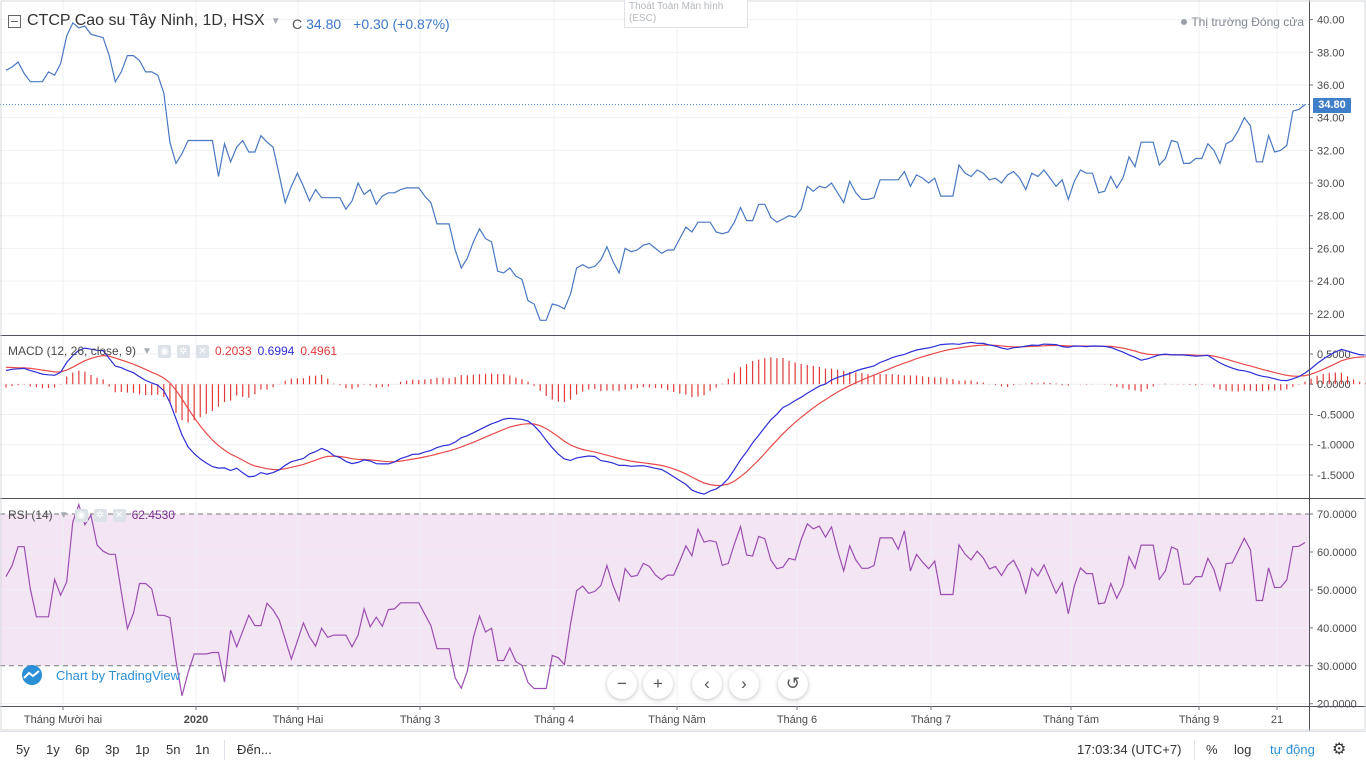 The image size is (1366, 769). What do you see at coordinates (1335, 446) in the screenshot?
I see `macd-axis-tick: -1.0000` at bounding box center [1335, 446].